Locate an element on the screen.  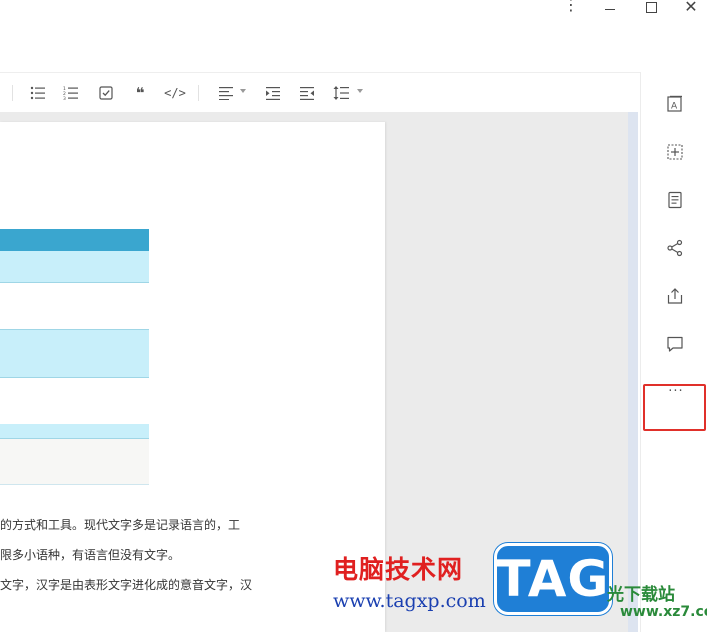
quote-icon: ❝ is located at coordinates (140, 93).